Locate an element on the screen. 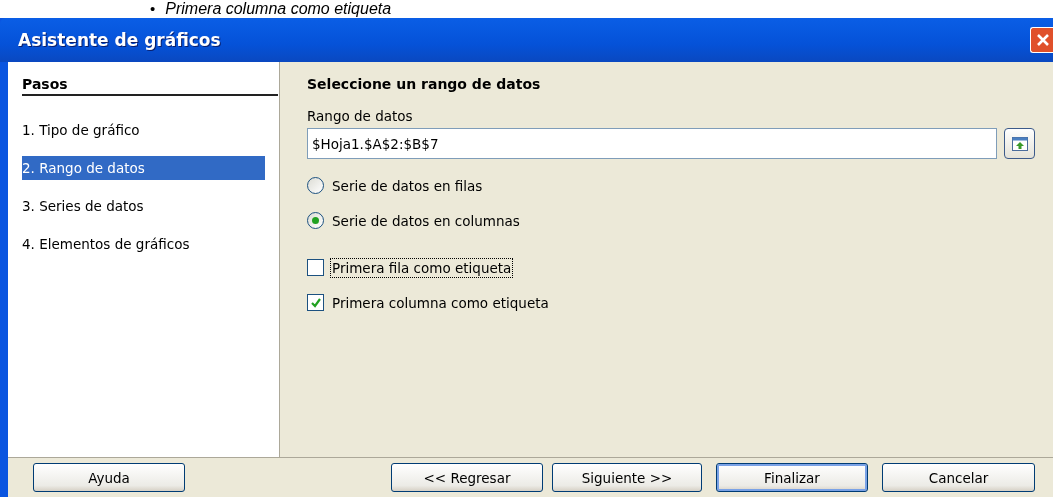  dialog-button: Siguiente >> is located at coordinates (627, 477).